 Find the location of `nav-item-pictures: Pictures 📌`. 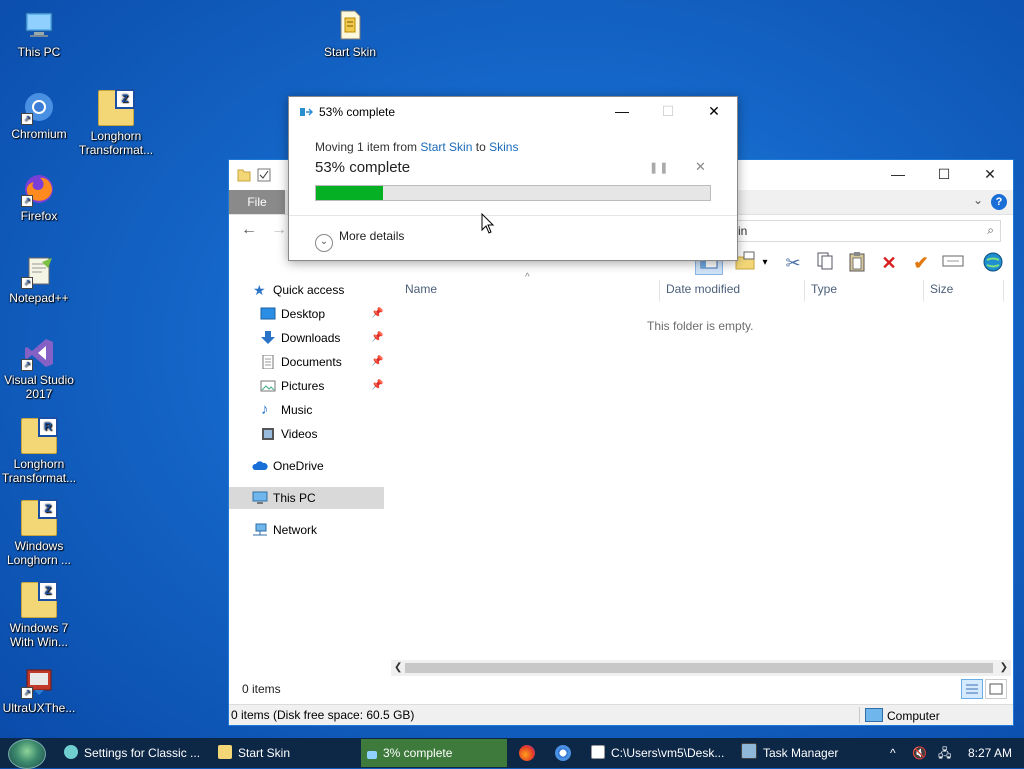

nav-item-pictures: Pictures 📌 is located at coordinates (306, 386).